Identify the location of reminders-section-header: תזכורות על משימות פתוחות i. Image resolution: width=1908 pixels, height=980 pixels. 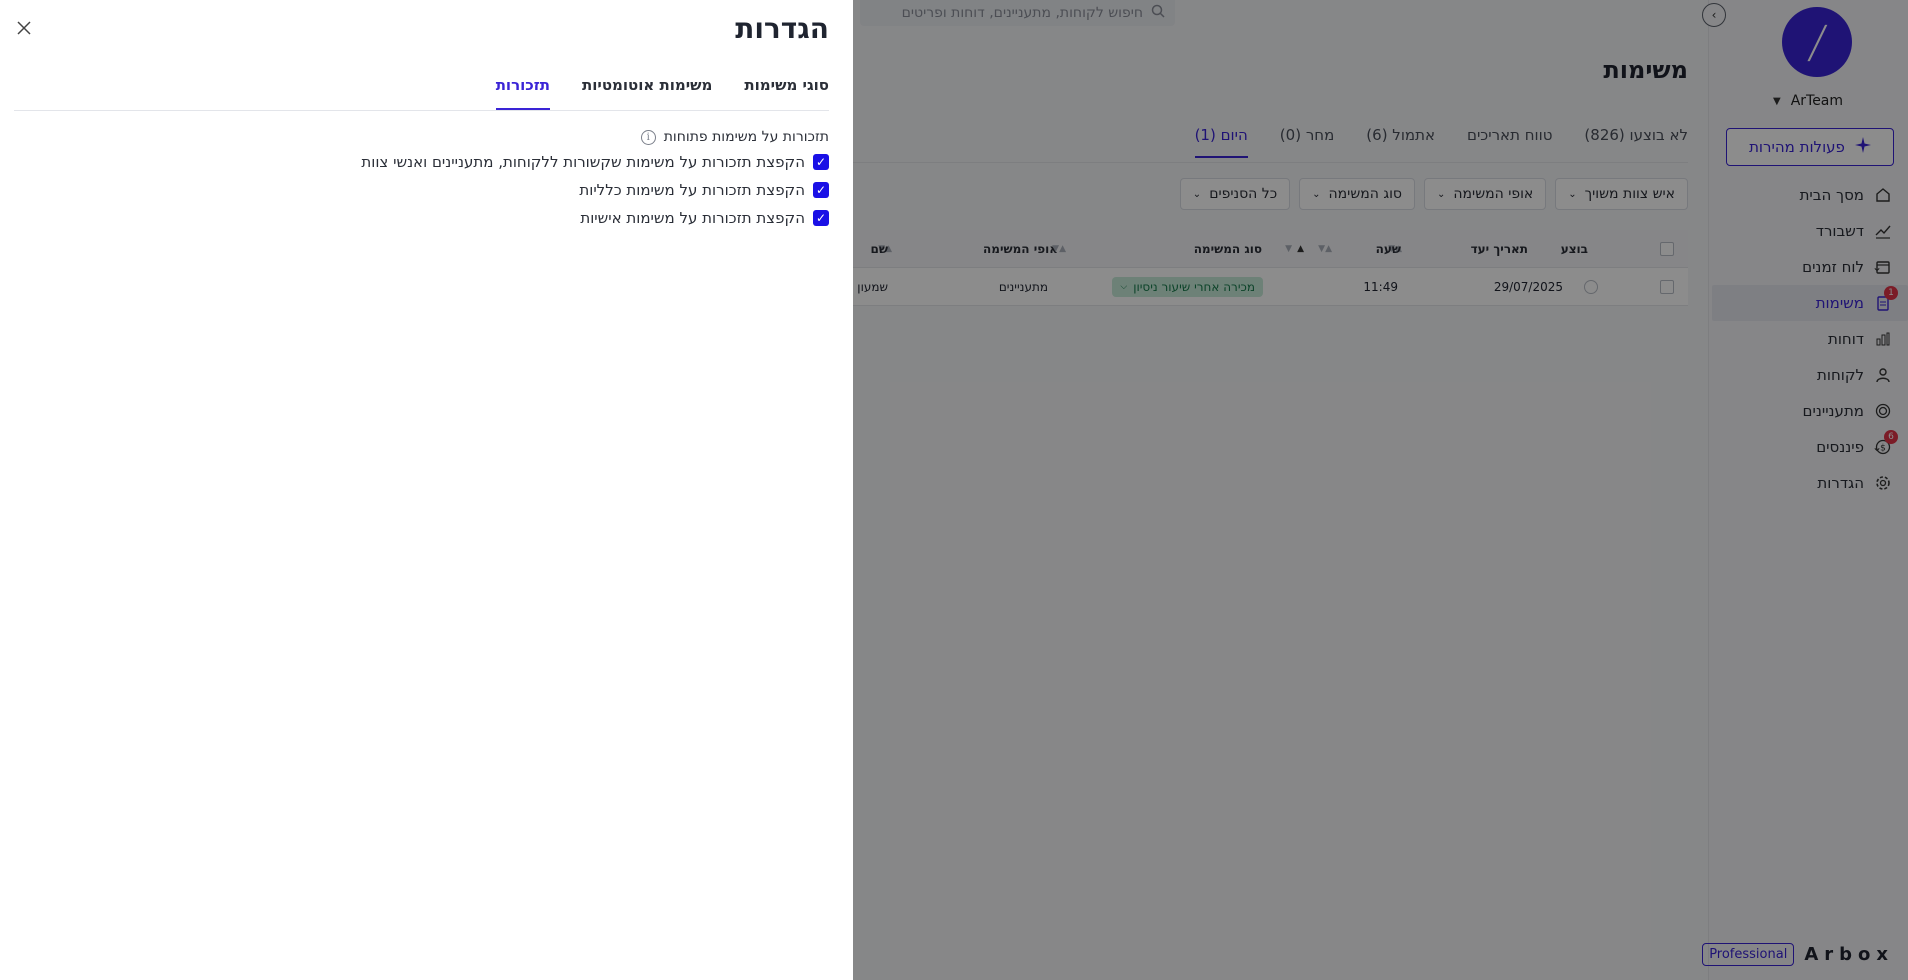
(734, 137).